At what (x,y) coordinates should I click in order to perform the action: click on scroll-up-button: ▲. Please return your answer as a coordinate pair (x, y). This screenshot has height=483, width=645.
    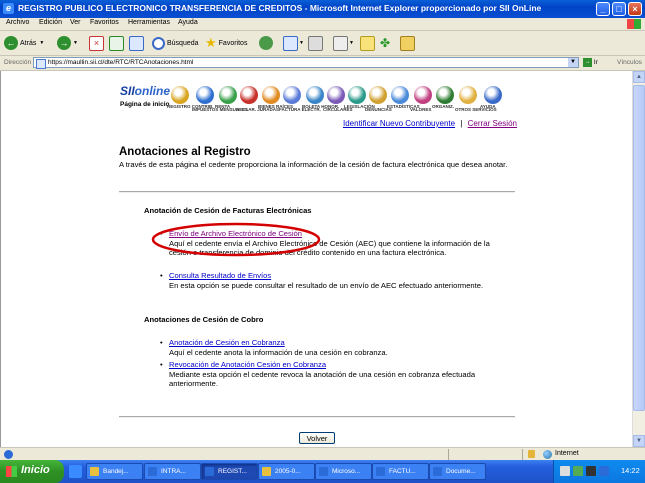
    Looking at the image, I should click on (639, 77).